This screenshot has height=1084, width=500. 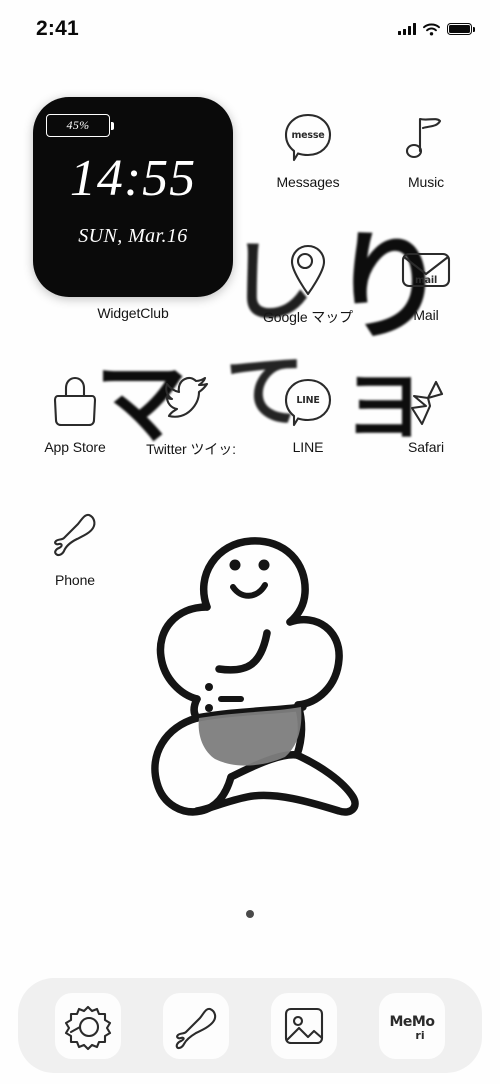 What do you see at coordinates (308, 317) in the screenshot?
I see `app-label: Google マップ` at bounding box center [308, 317].